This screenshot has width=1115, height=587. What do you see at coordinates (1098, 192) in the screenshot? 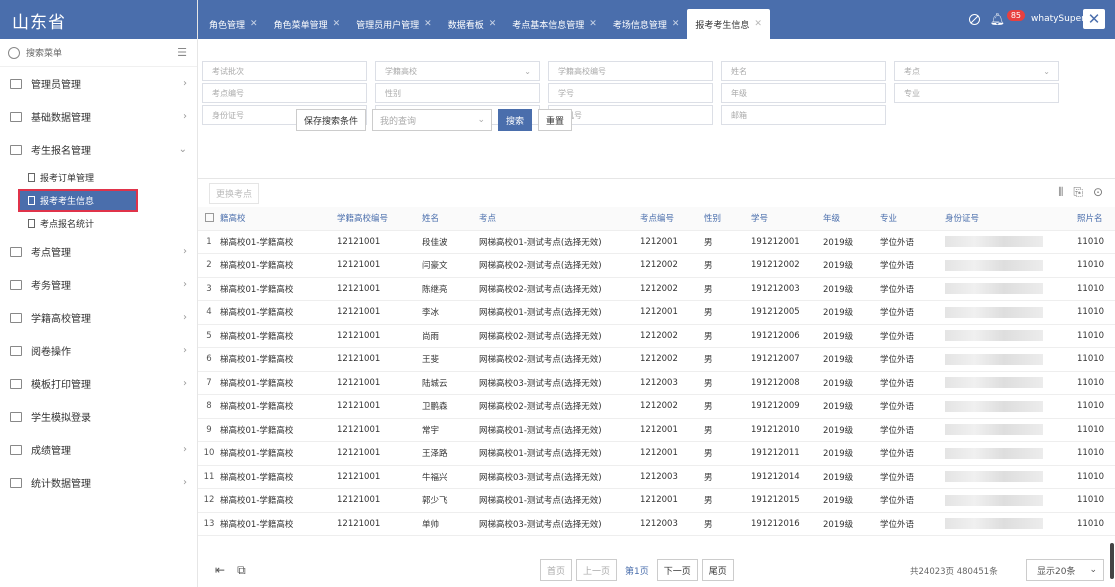
I see `collapse-icon: ⊙` at bounding box center [1098, 192].